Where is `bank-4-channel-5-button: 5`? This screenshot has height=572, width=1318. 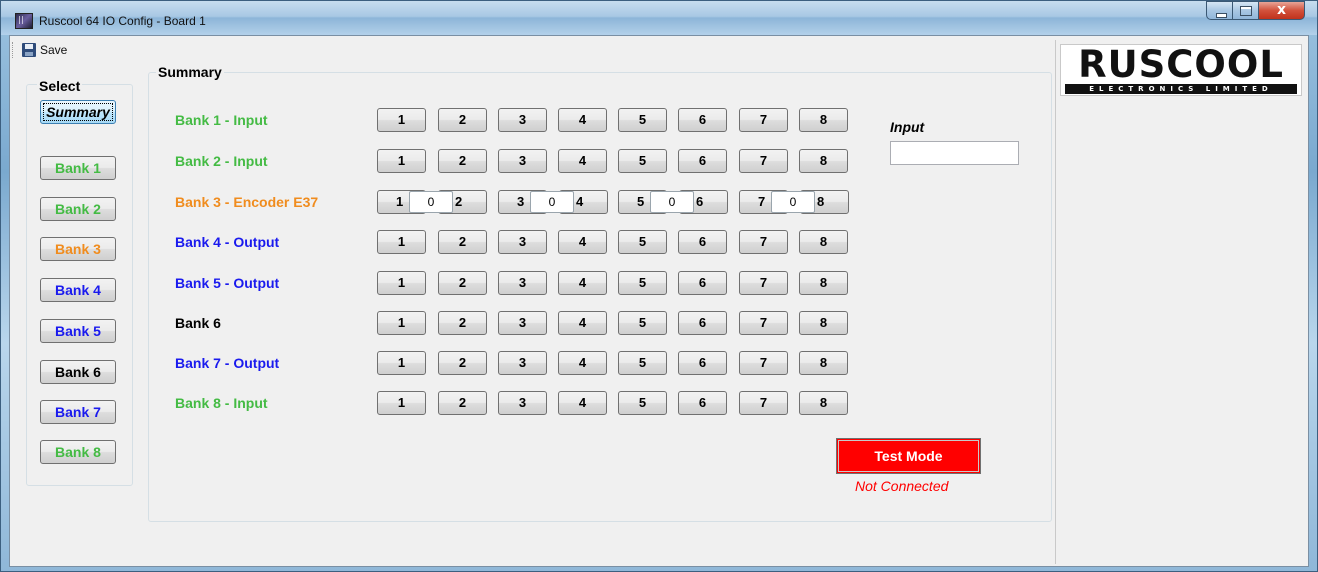 bank-4-channel-5-button: 5 is located at coordinates (642, 242).